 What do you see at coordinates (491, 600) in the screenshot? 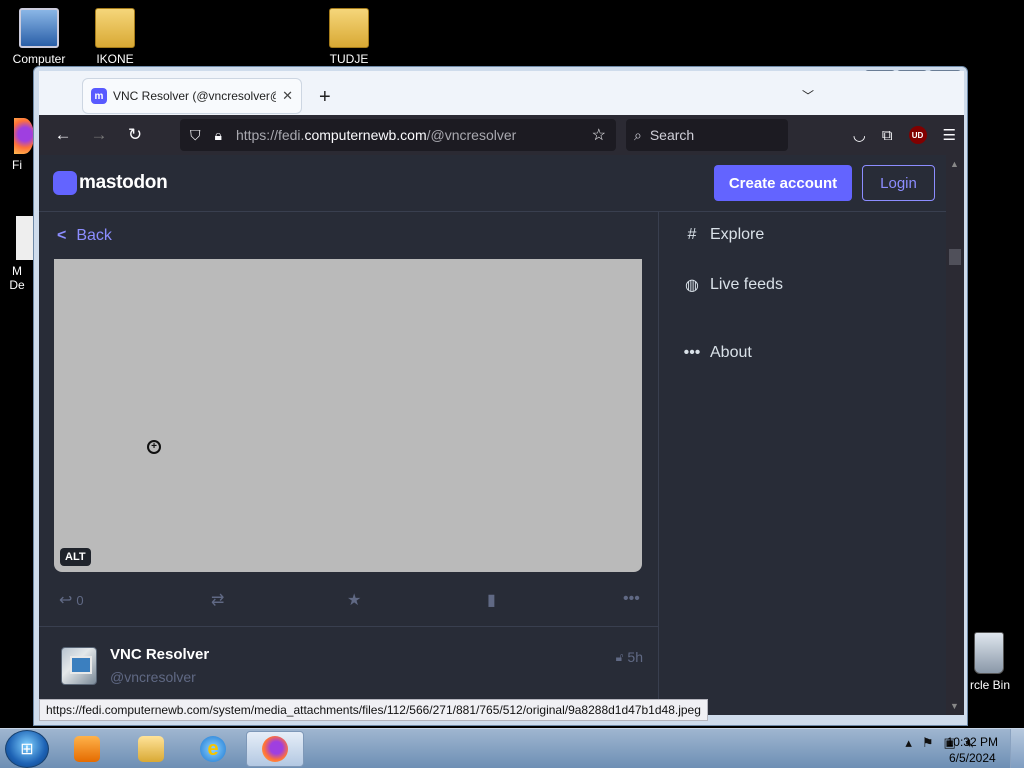
I see `bookmark-icon: ▮` at bounding box center [491, 600].